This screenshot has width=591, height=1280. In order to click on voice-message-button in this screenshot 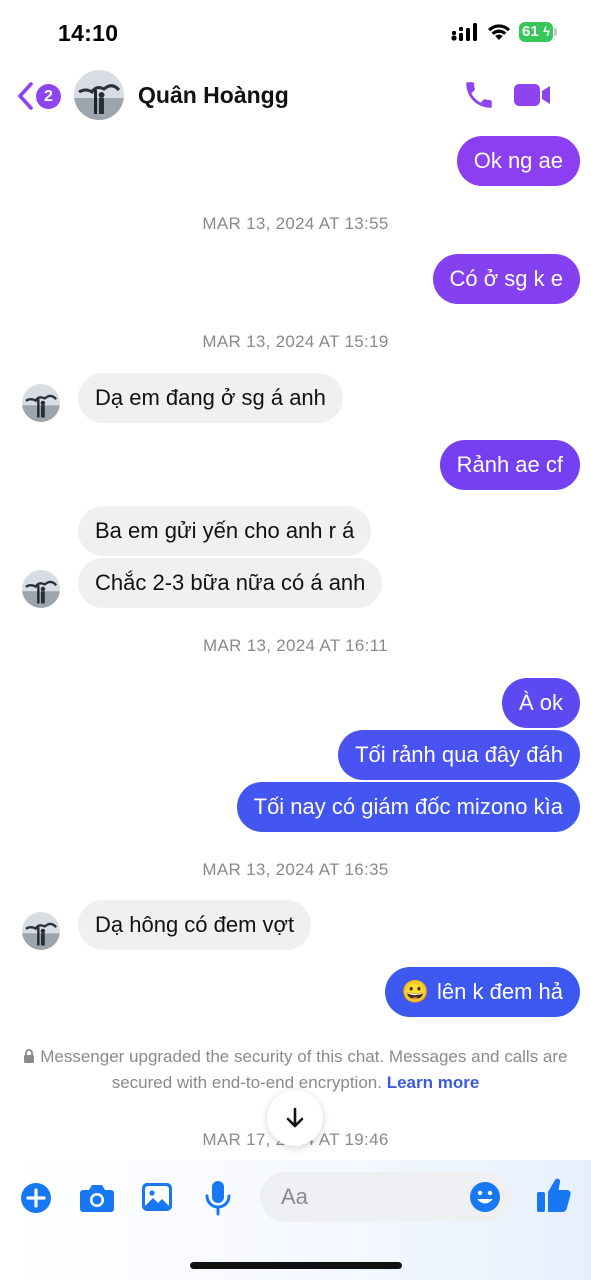, I will do `click(218, 1200)`.